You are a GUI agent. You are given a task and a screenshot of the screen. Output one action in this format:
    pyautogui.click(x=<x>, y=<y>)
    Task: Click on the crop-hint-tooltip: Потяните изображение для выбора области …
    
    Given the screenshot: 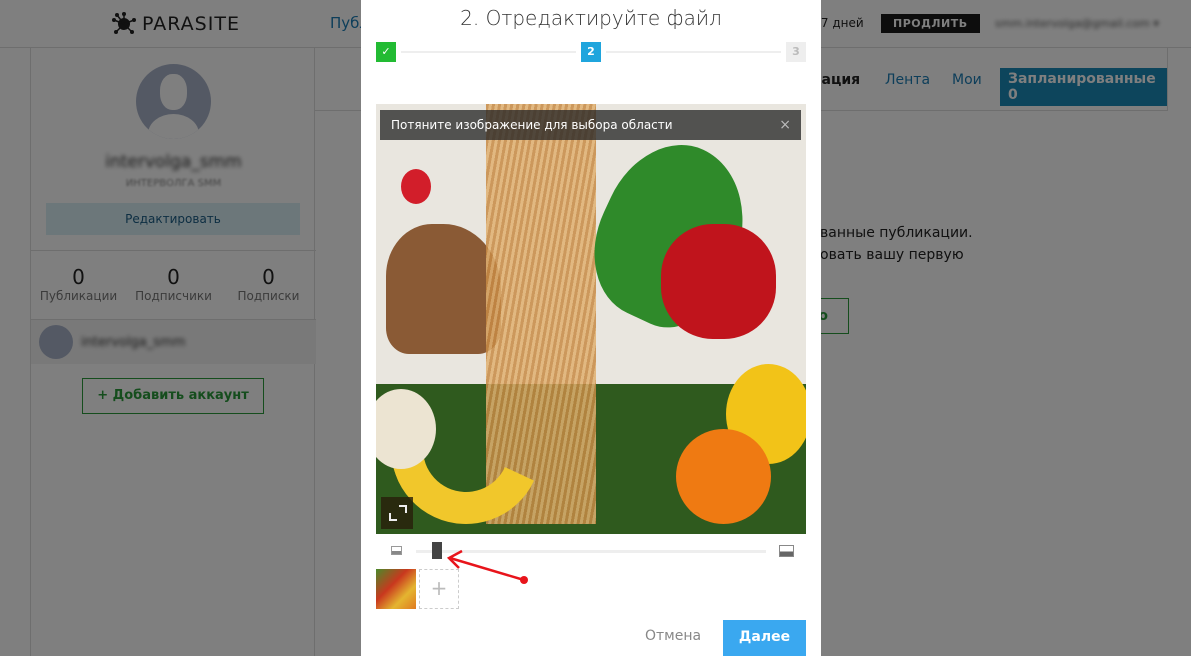 What is the action you would take?
    pyautogui.click(x=590, y=125)
    